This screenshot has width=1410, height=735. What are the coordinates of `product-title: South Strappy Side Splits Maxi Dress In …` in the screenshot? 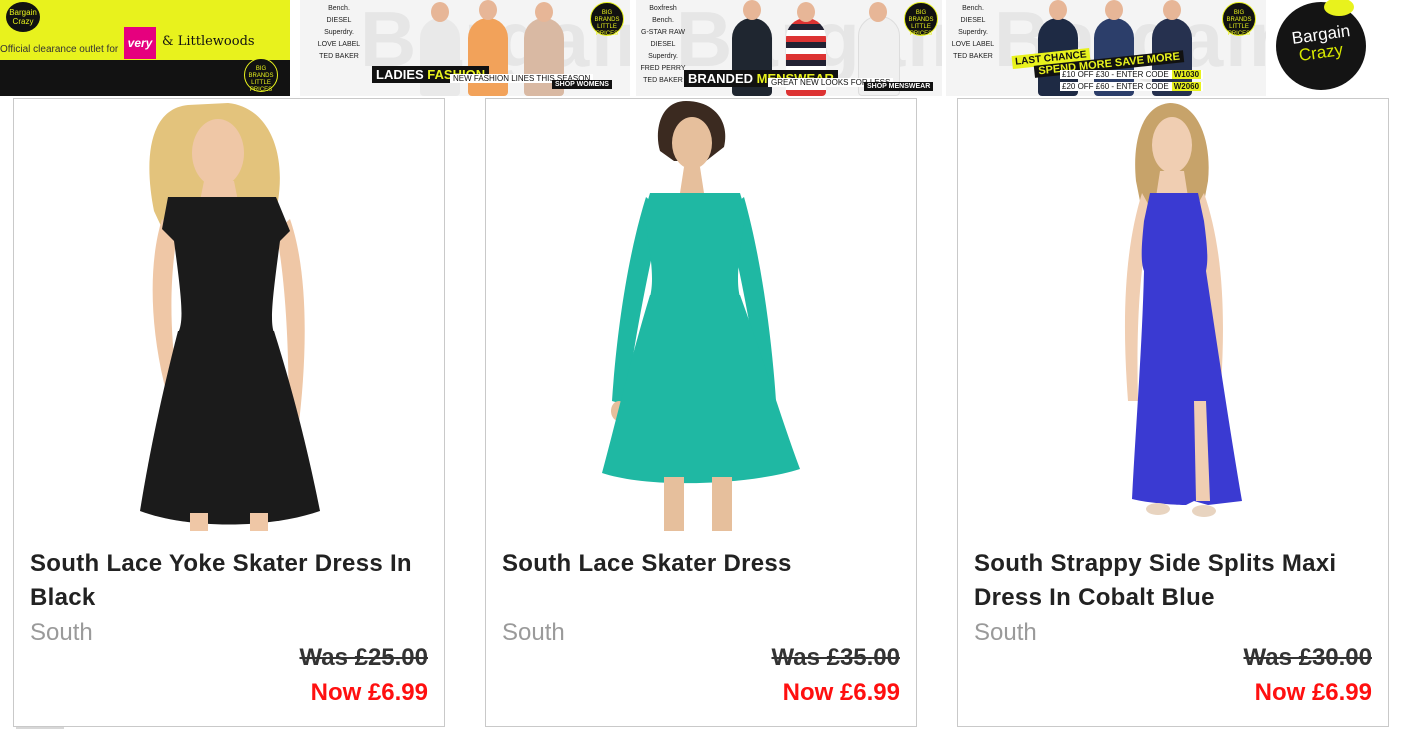 It's located at (1174, 581).